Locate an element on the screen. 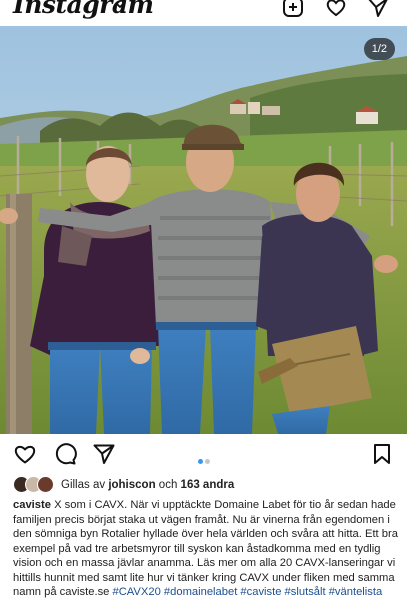  carousel-dot is located at coordinates (207, 461).